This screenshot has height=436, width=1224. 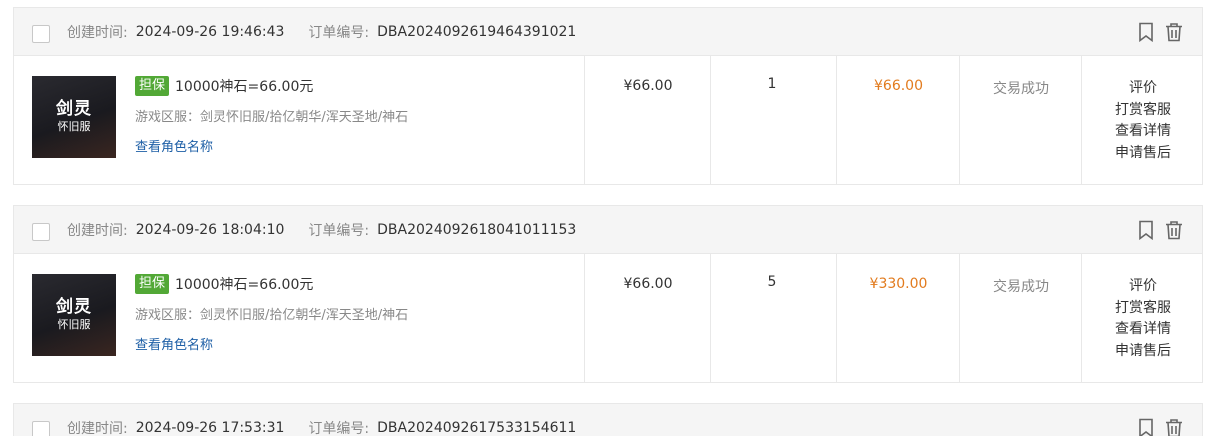 I want to click on quantity: 1, so click(x=772, y=84).